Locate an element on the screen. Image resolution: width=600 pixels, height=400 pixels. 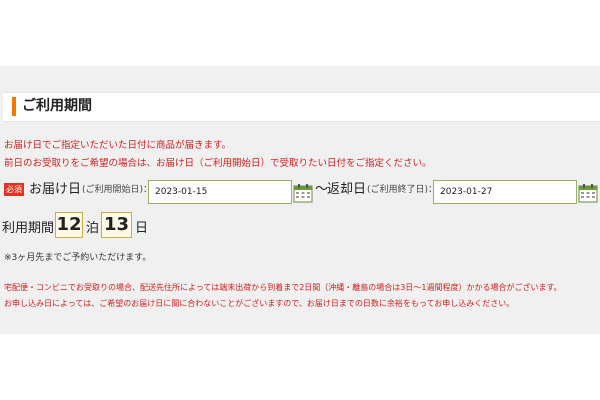
reservation-note: ※3ヶ月先までご予約いただけます。 is located at coordinates (78, 258).